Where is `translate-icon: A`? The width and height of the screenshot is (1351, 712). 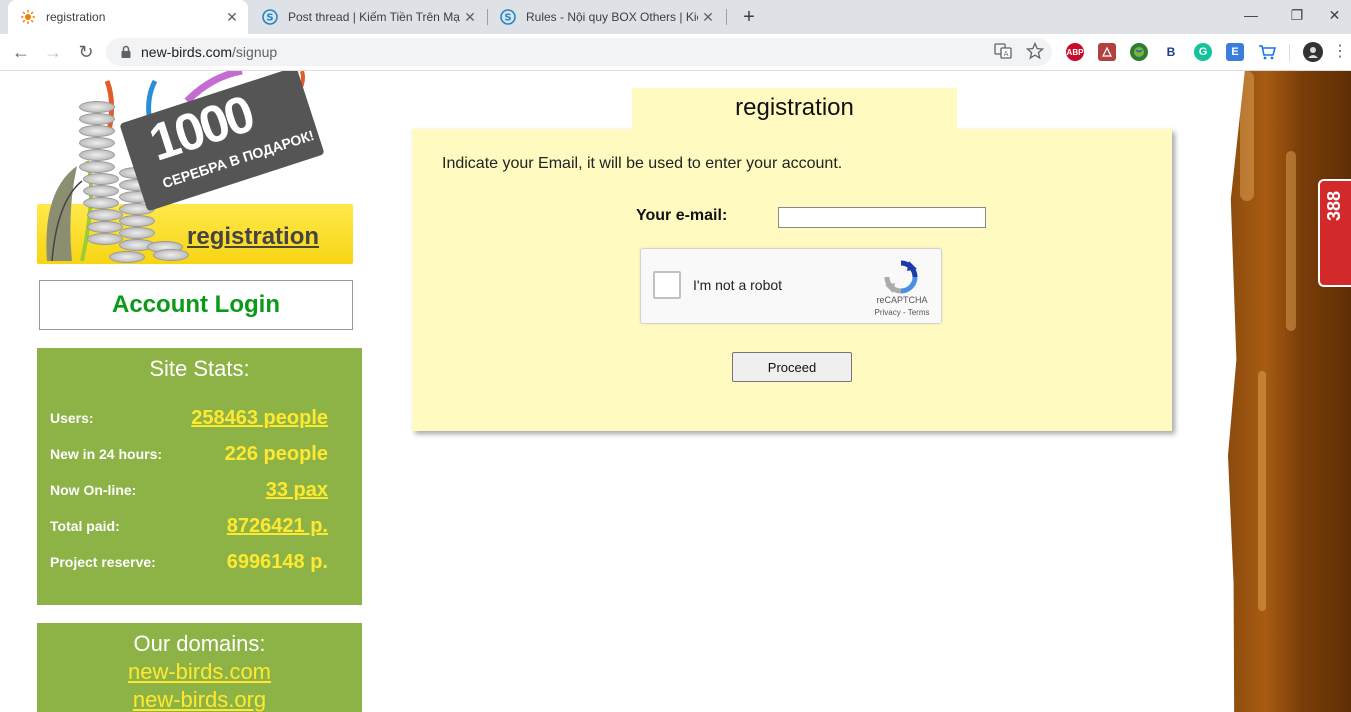 translate-icon: A is located at coordinates (1003, 51).